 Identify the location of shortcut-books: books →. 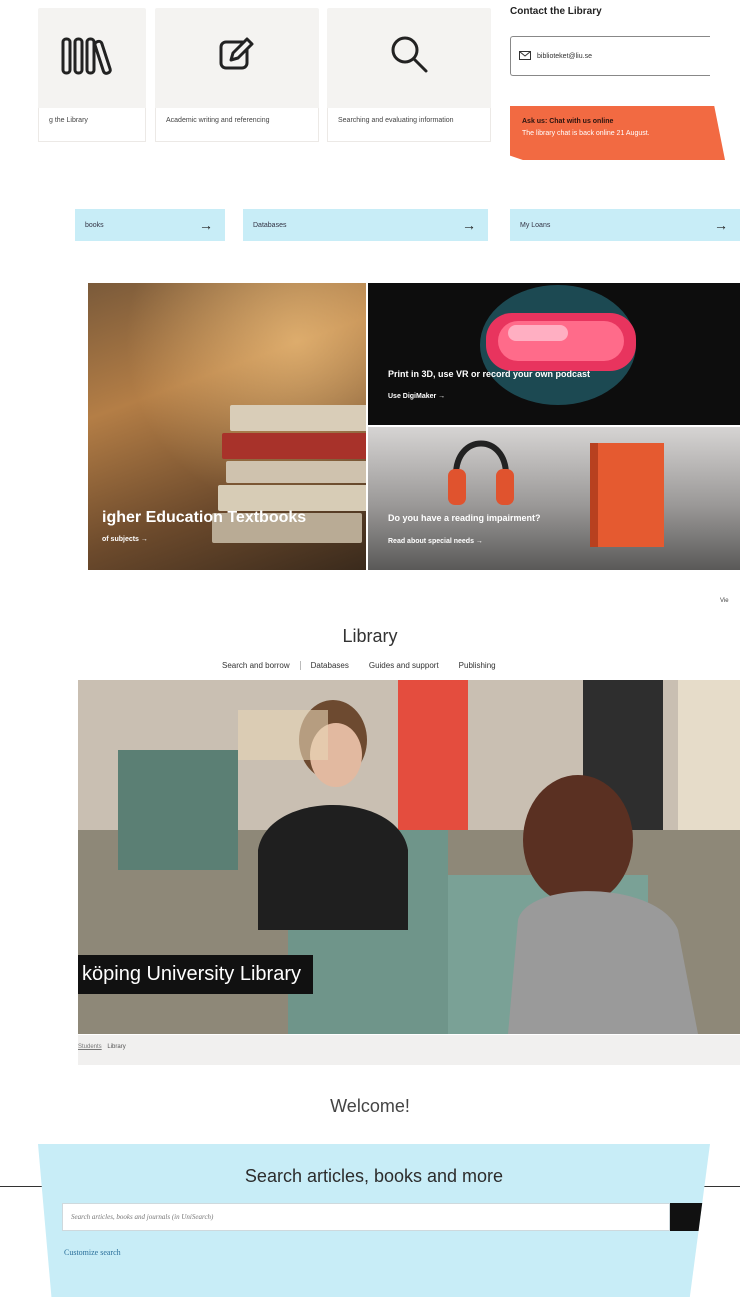
(150, 225).